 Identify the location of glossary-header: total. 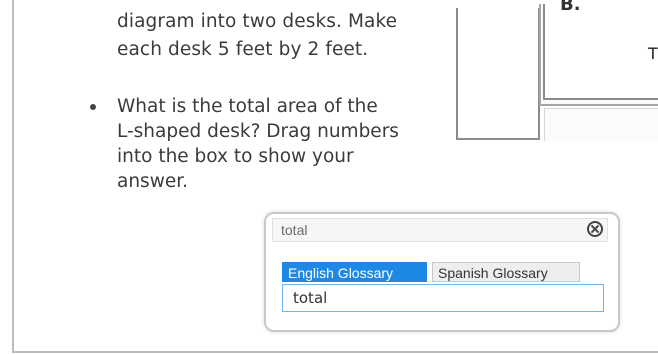
(440, 230).